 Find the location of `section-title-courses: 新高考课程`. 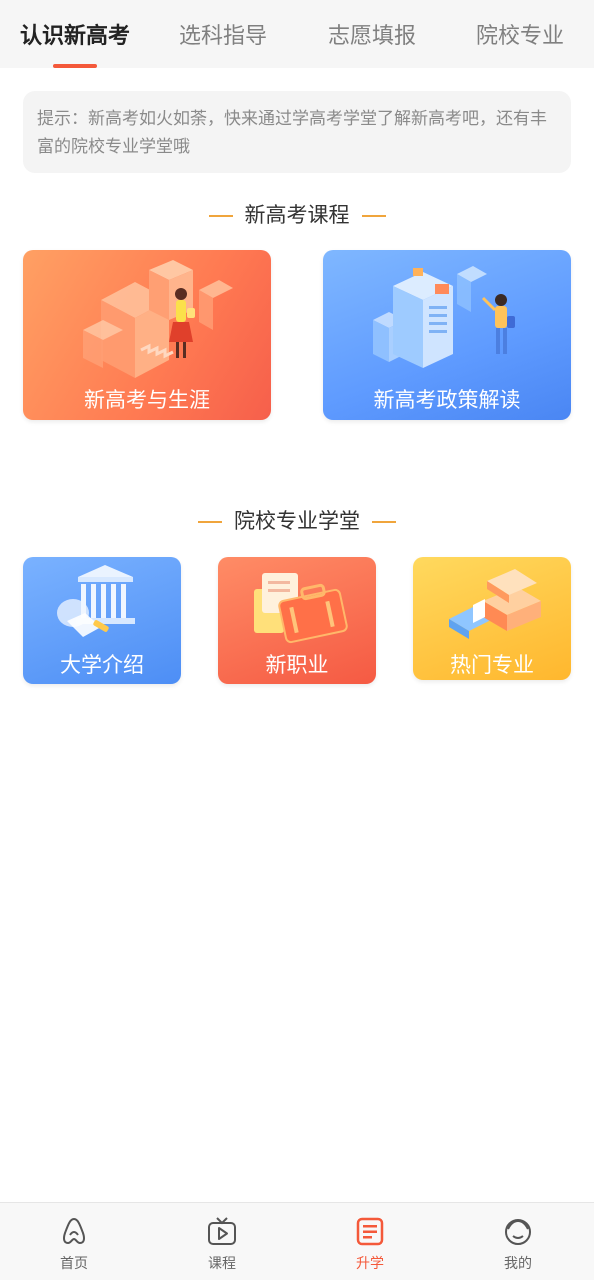

section-title-courses: 新高考课程 is located at coordinates (297, 214).